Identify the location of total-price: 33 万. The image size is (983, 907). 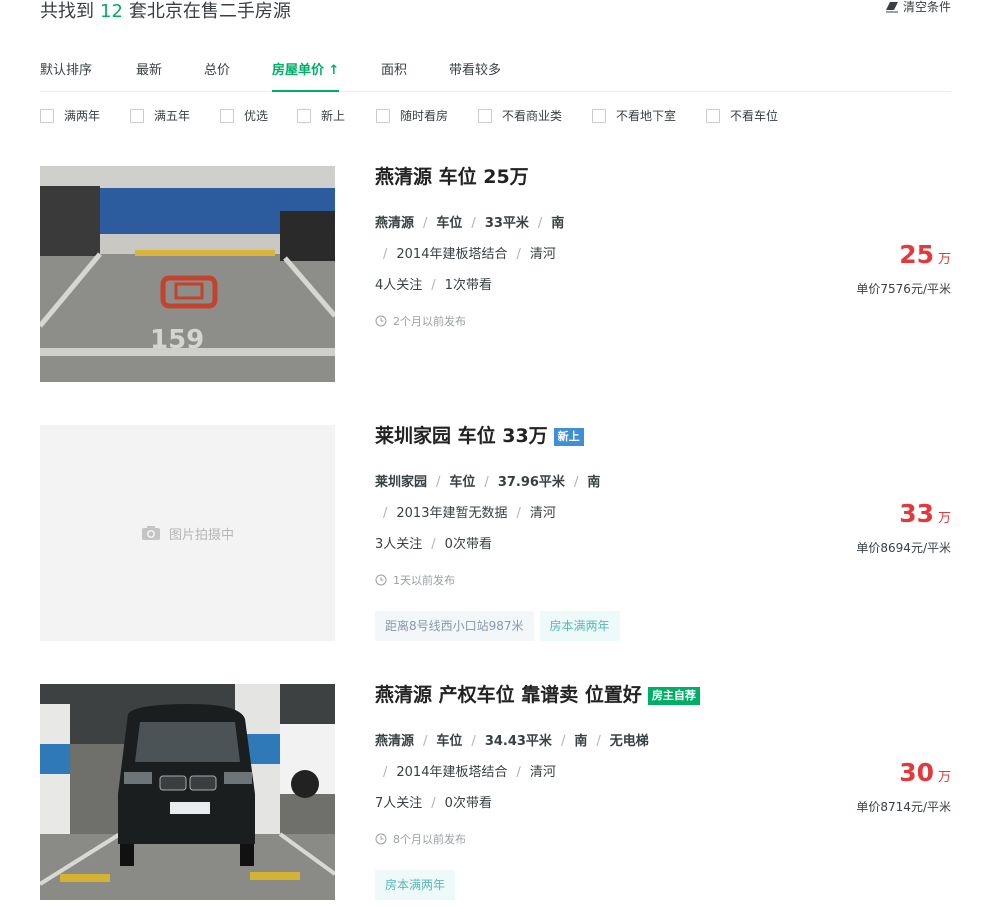
(925, 514).